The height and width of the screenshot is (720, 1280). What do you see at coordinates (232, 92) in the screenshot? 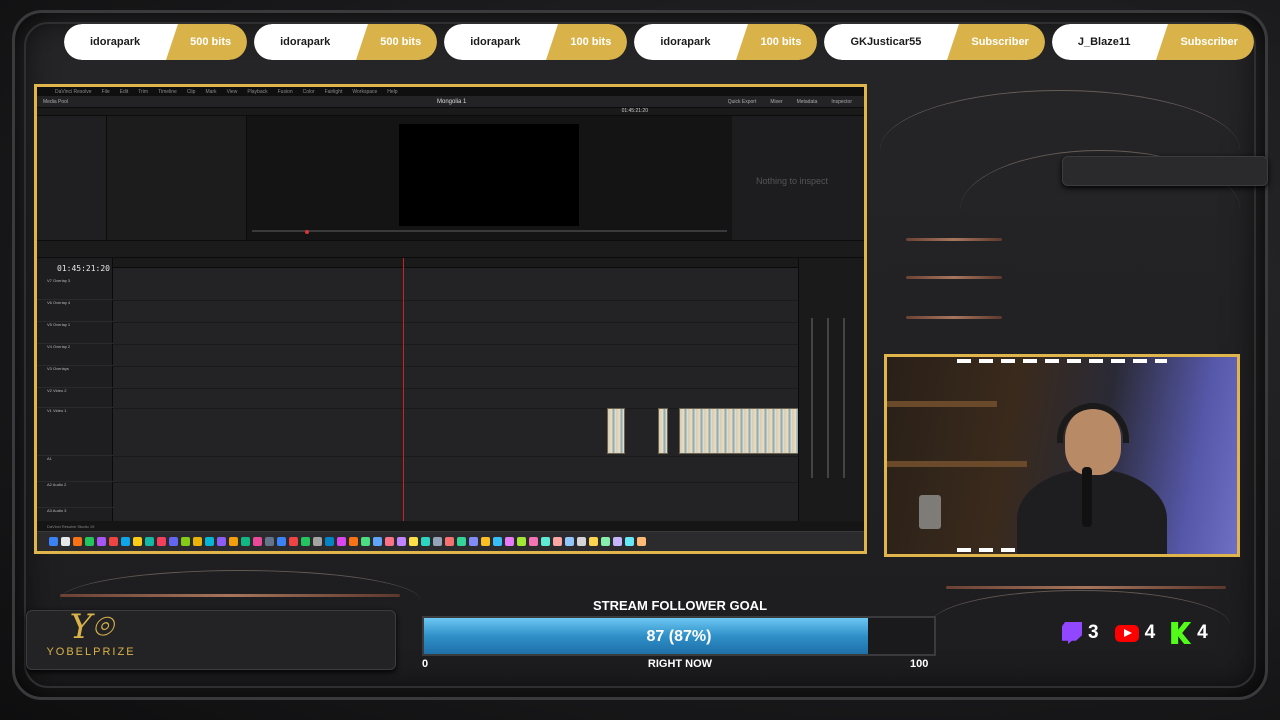
I see `menu-item: View` at bounding box center [232, 92].